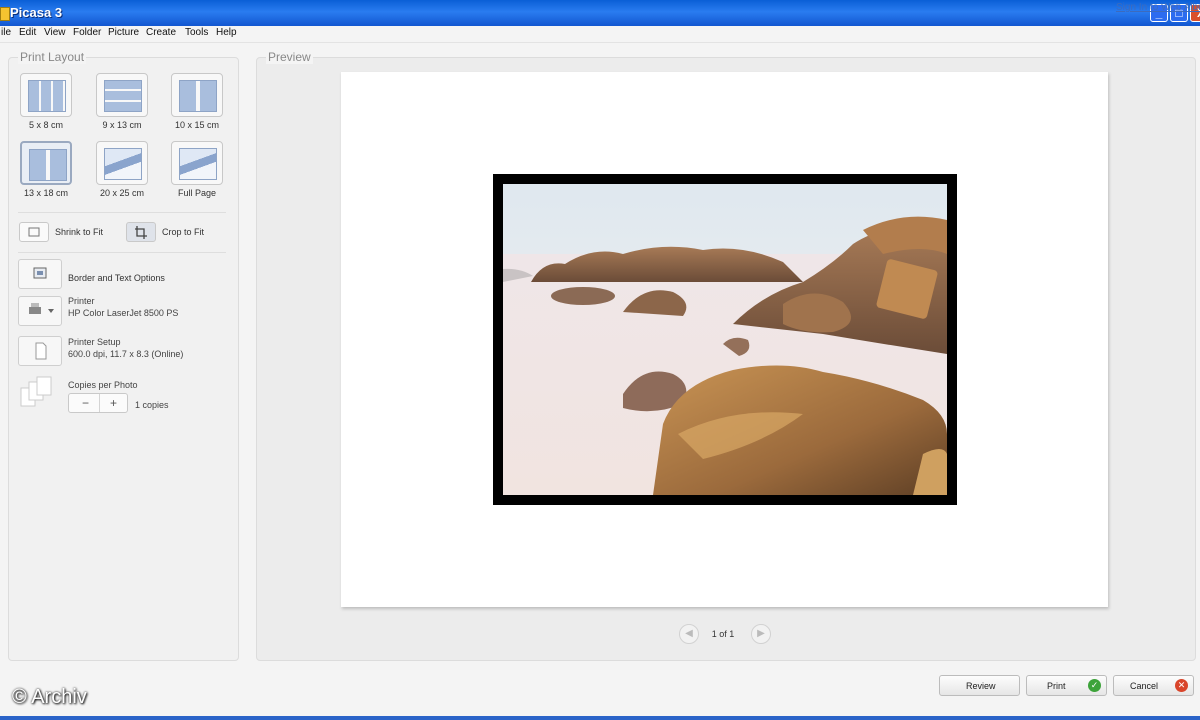  I want to click on layout-20x25, so click(122, 163).